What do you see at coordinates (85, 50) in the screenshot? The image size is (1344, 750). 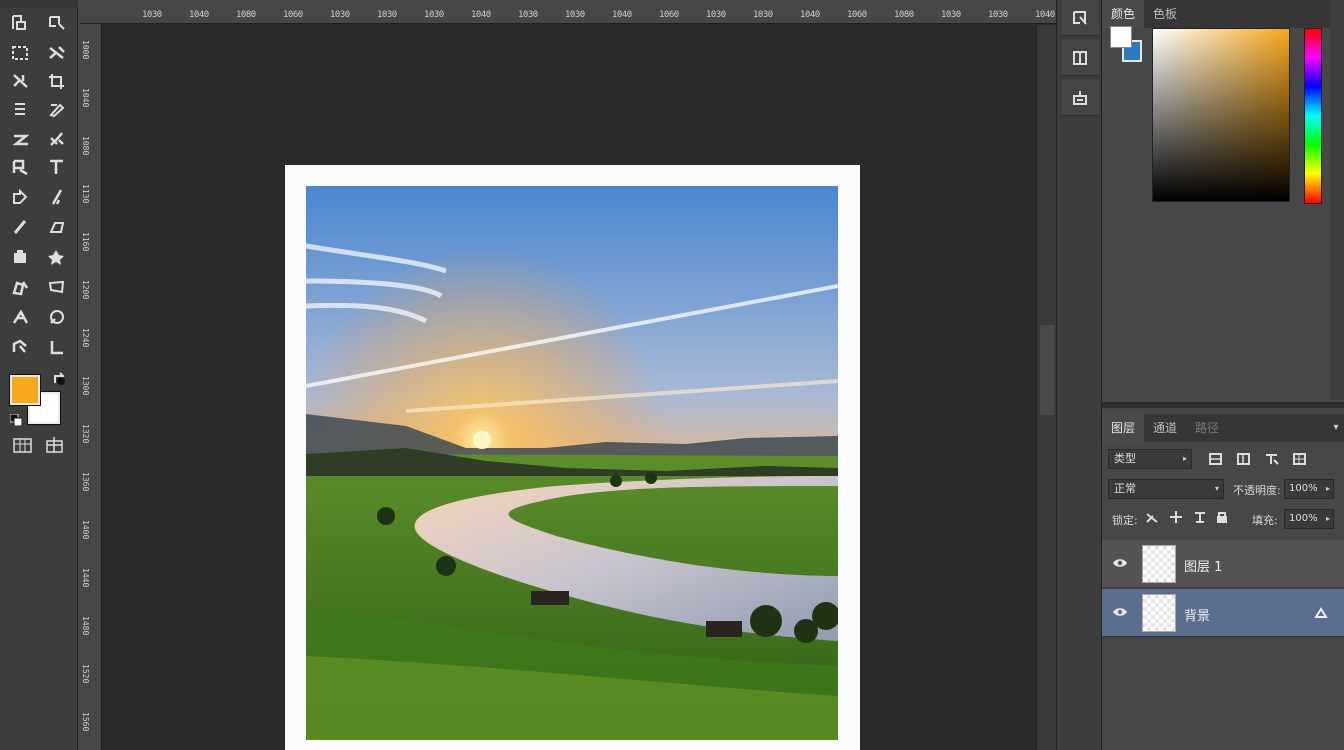 I see `ruler-tick-label: 1000` at bounding box center [85, 50].